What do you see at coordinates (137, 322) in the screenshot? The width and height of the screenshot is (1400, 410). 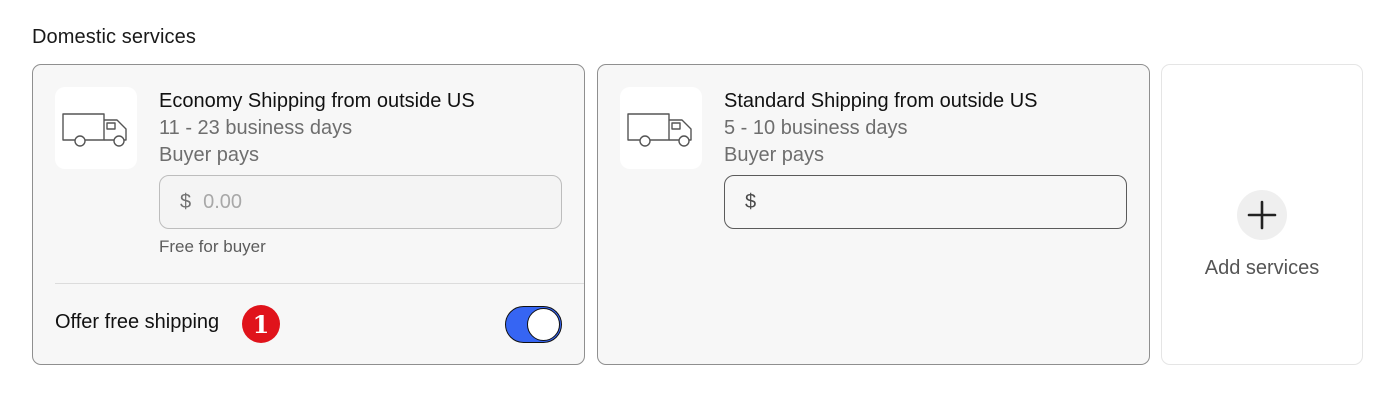 I see `offer-free-shipping-label: Offer free shipping` at bounding box center [137, 322].